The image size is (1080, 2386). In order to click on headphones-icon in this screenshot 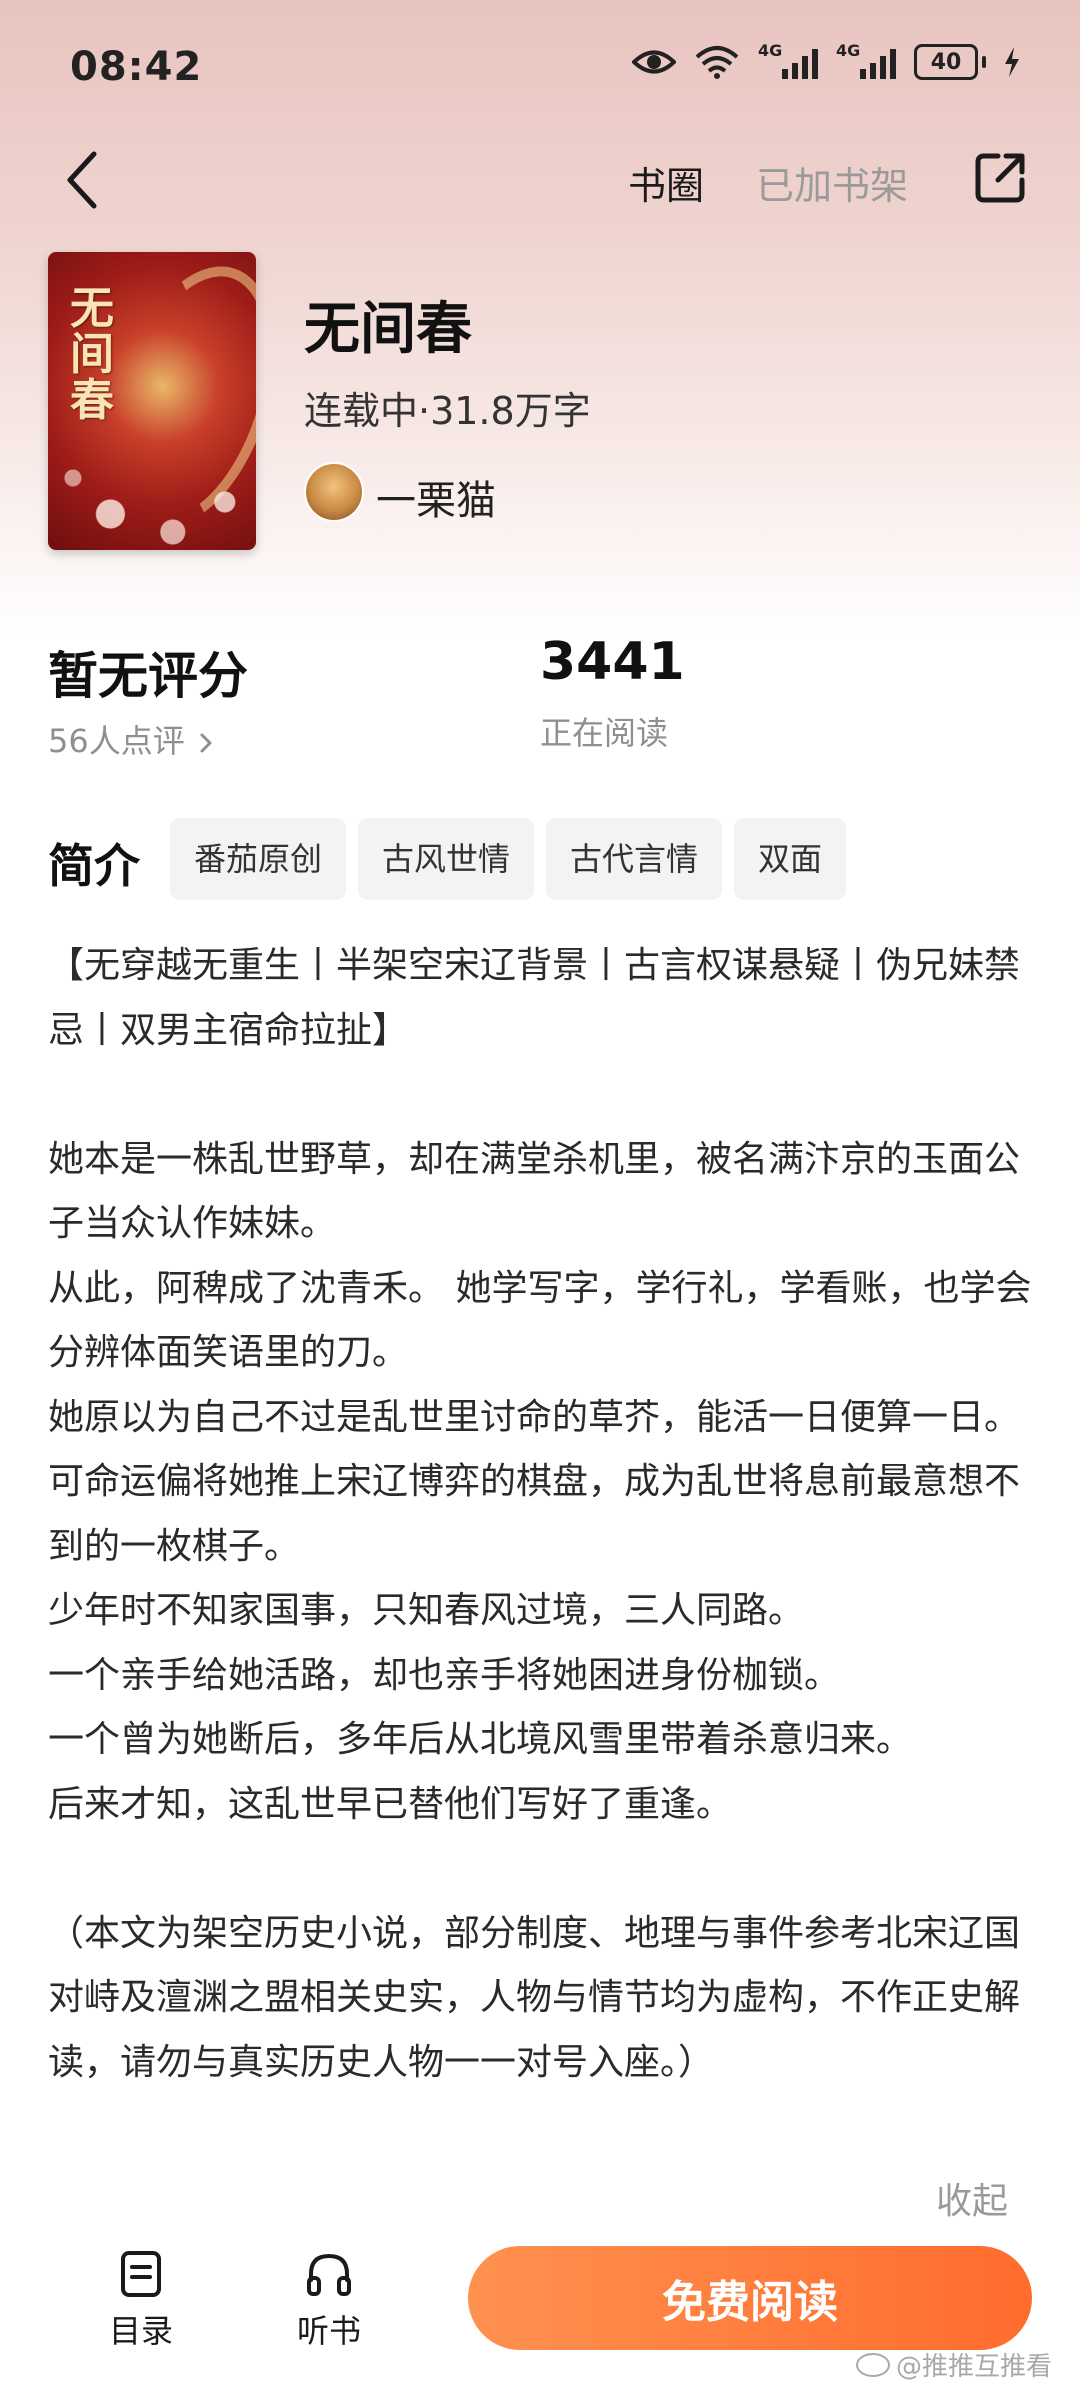, I will do `click(329, 2274)`.